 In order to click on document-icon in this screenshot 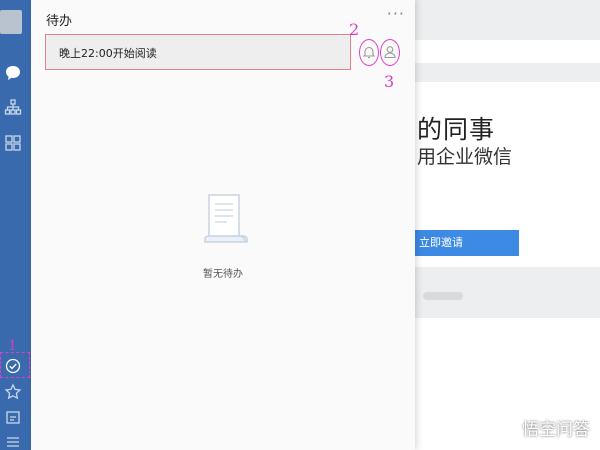, I will do `click(226, 218)`.